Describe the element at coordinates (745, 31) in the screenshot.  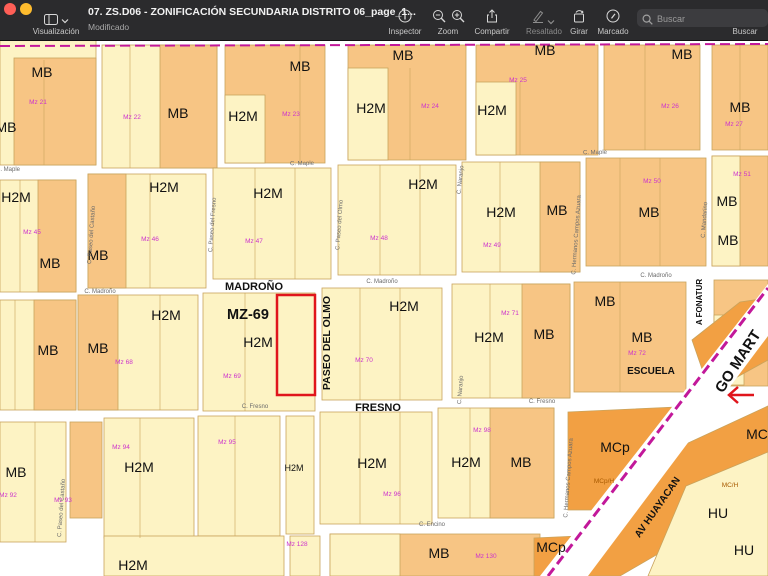
I see `search-label: Buscar` at that location.